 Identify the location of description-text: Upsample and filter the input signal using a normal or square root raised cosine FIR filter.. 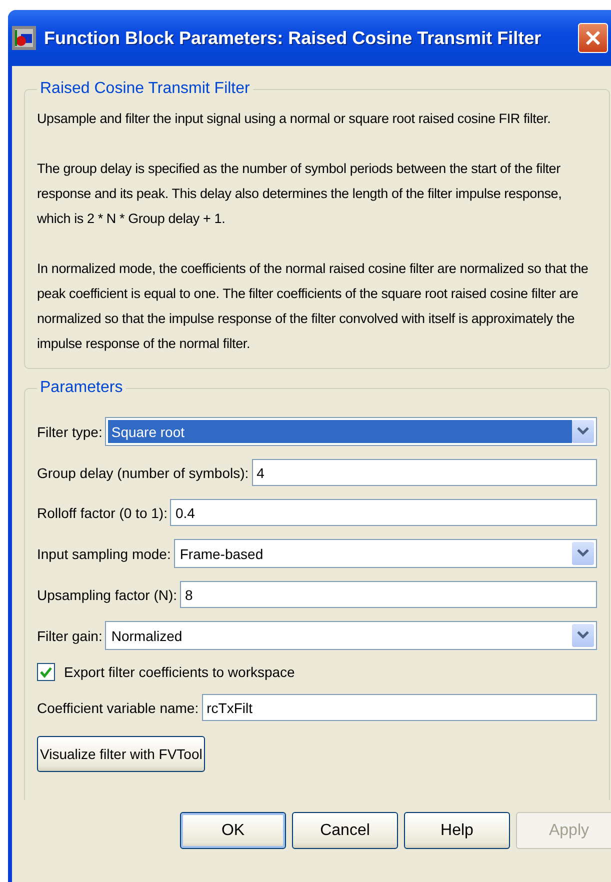
(294, 119).